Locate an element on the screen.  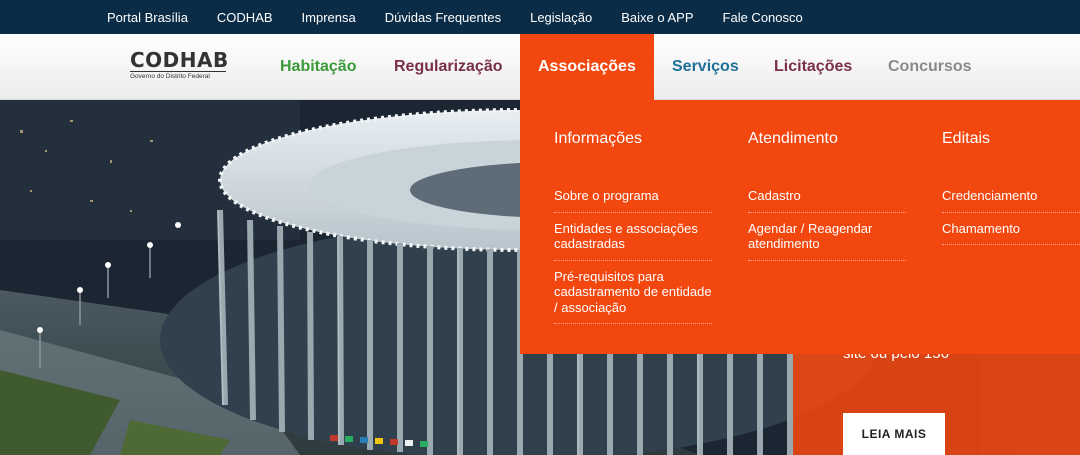
link-codhab: CODHAB is located at coordinates (245, 17).